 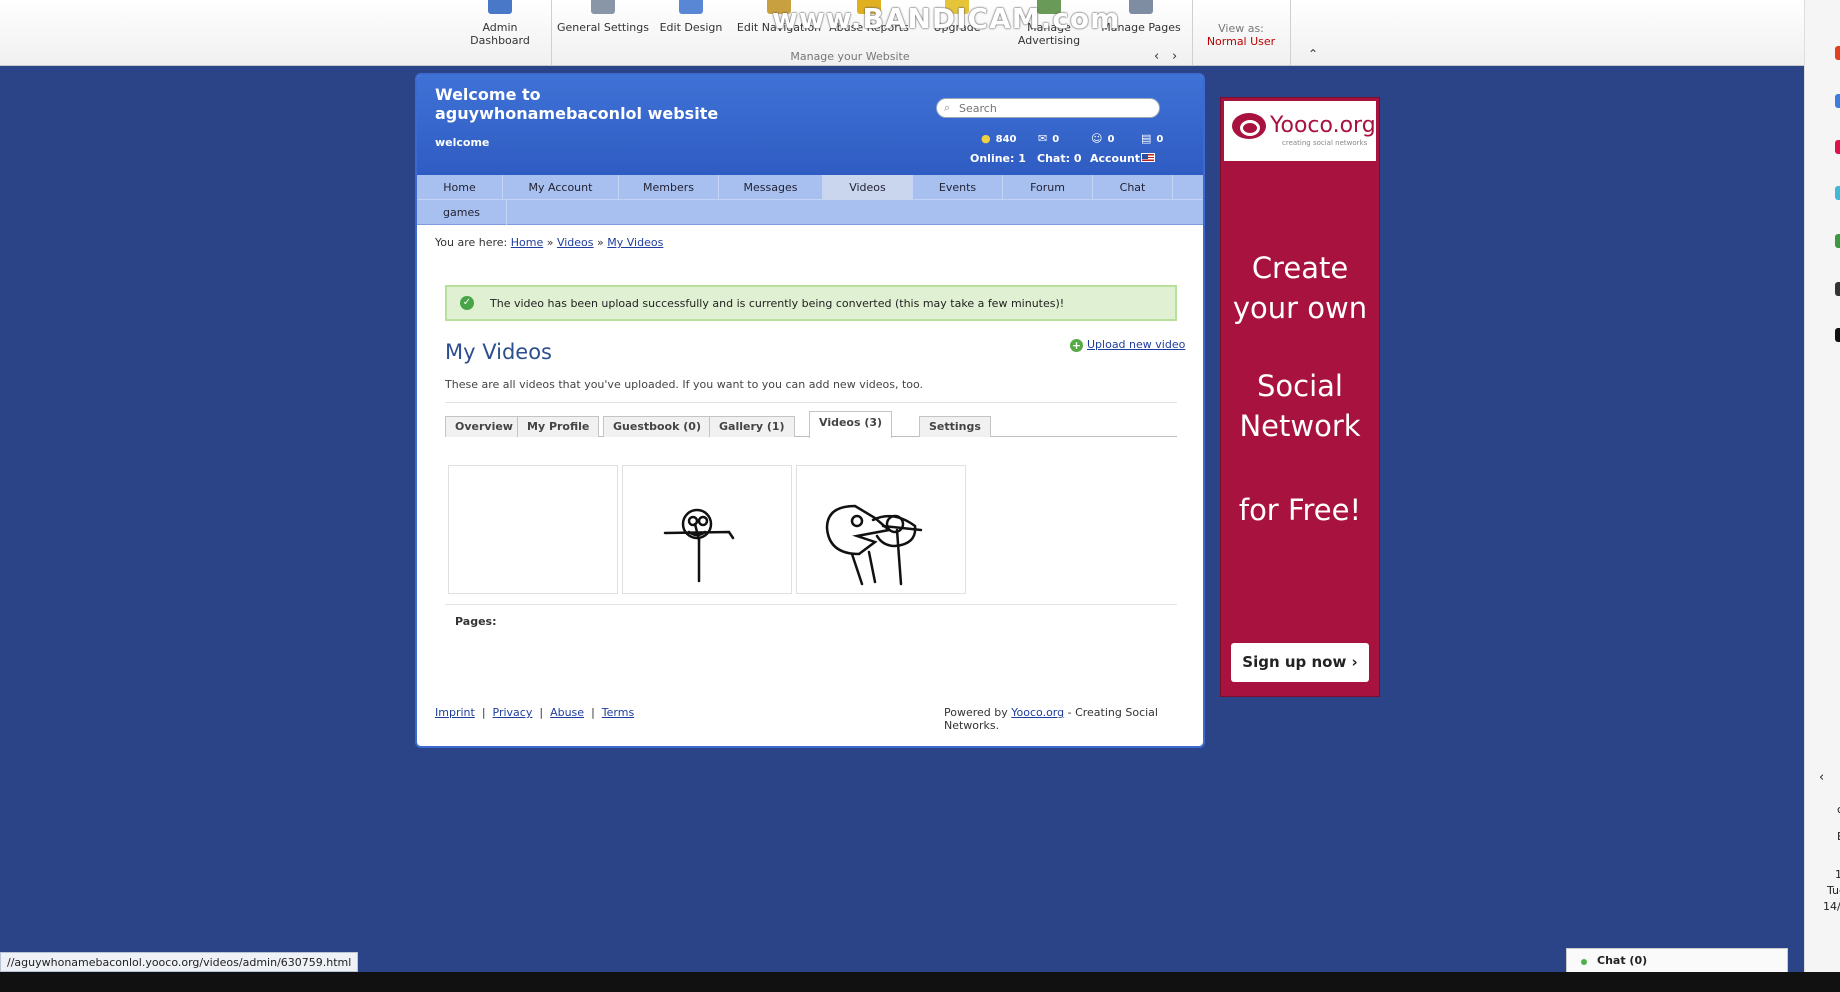 I want to click on nav-item-games: games, so click(x=462, y=212).